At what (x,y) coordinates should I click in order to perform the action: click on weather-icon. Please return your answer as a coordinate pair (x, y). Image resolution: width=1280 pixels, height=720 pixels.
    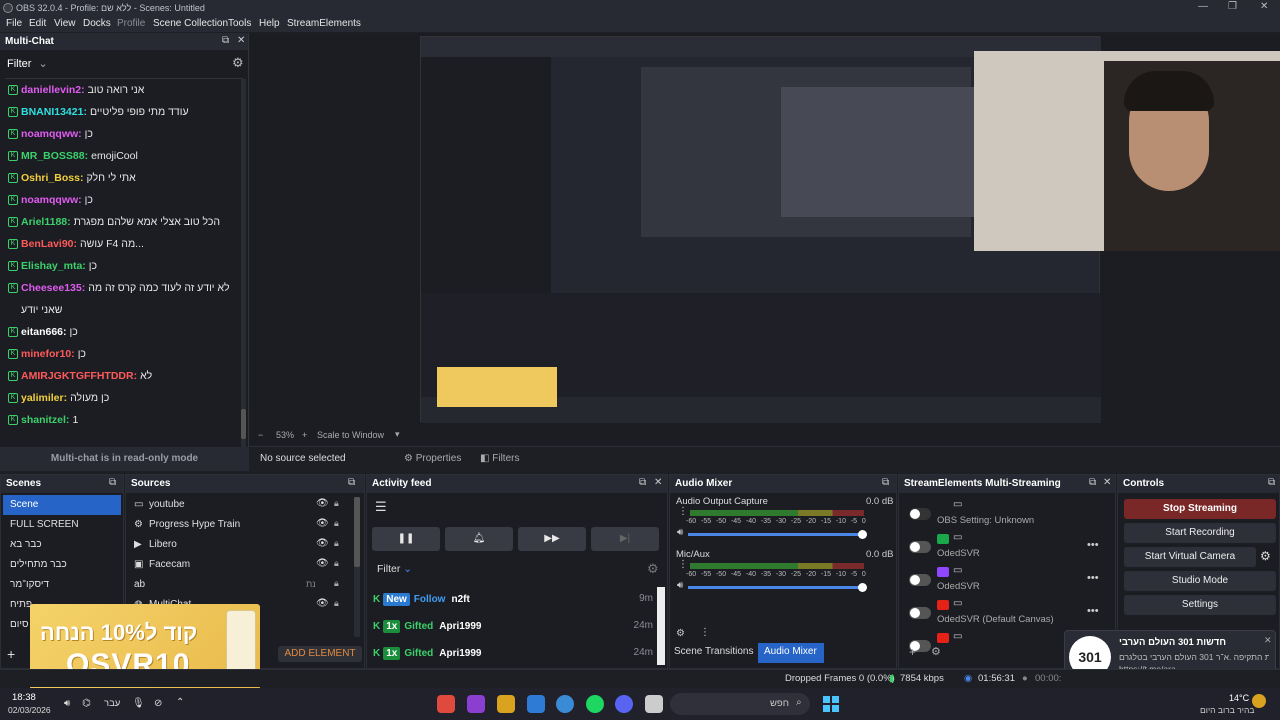
    Looking at the image, I should click on (1259, 701).